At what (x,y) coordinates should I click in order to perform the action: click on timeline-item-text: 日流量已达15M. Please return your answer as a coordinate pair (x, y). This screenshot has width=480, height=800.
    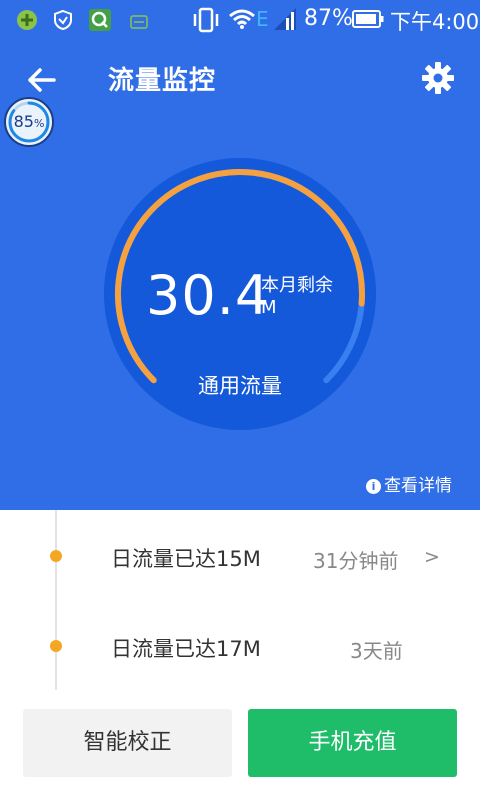
    Looking at the image, I should click on (186, 559).